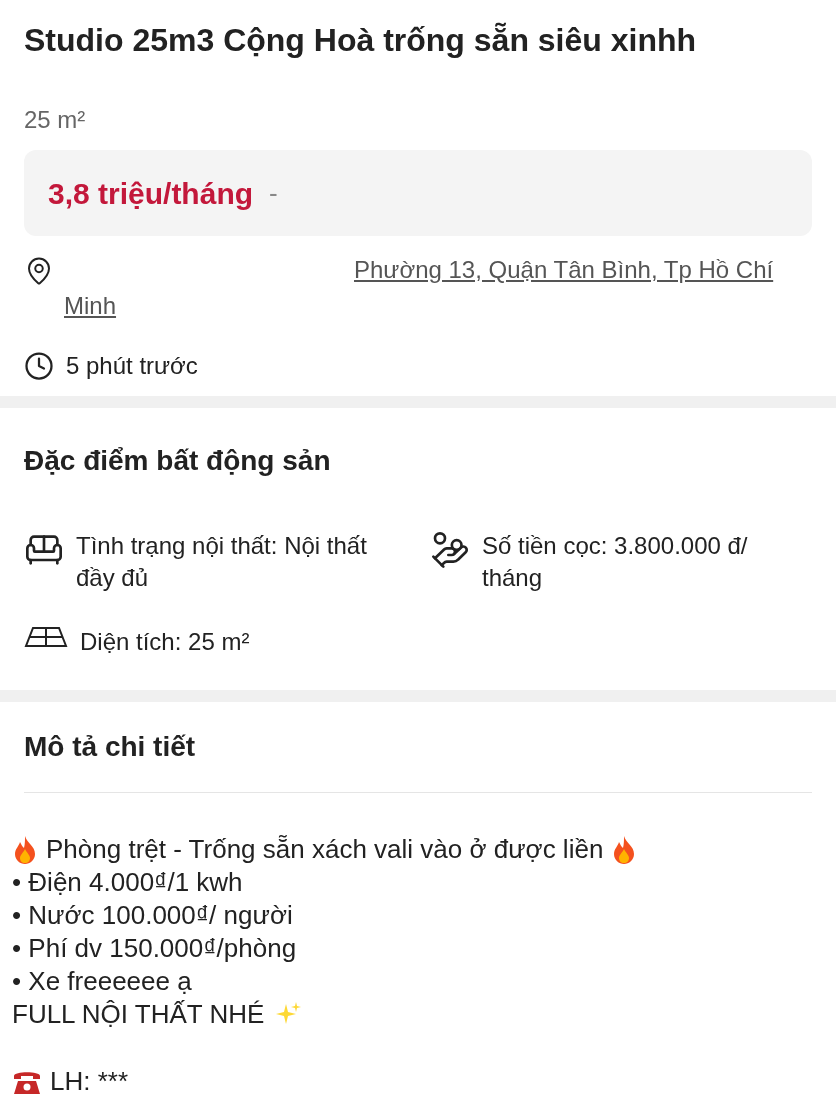 This screenshot has height=1102, width=836. I want to click on price-suffix: -, so click(273, 193).